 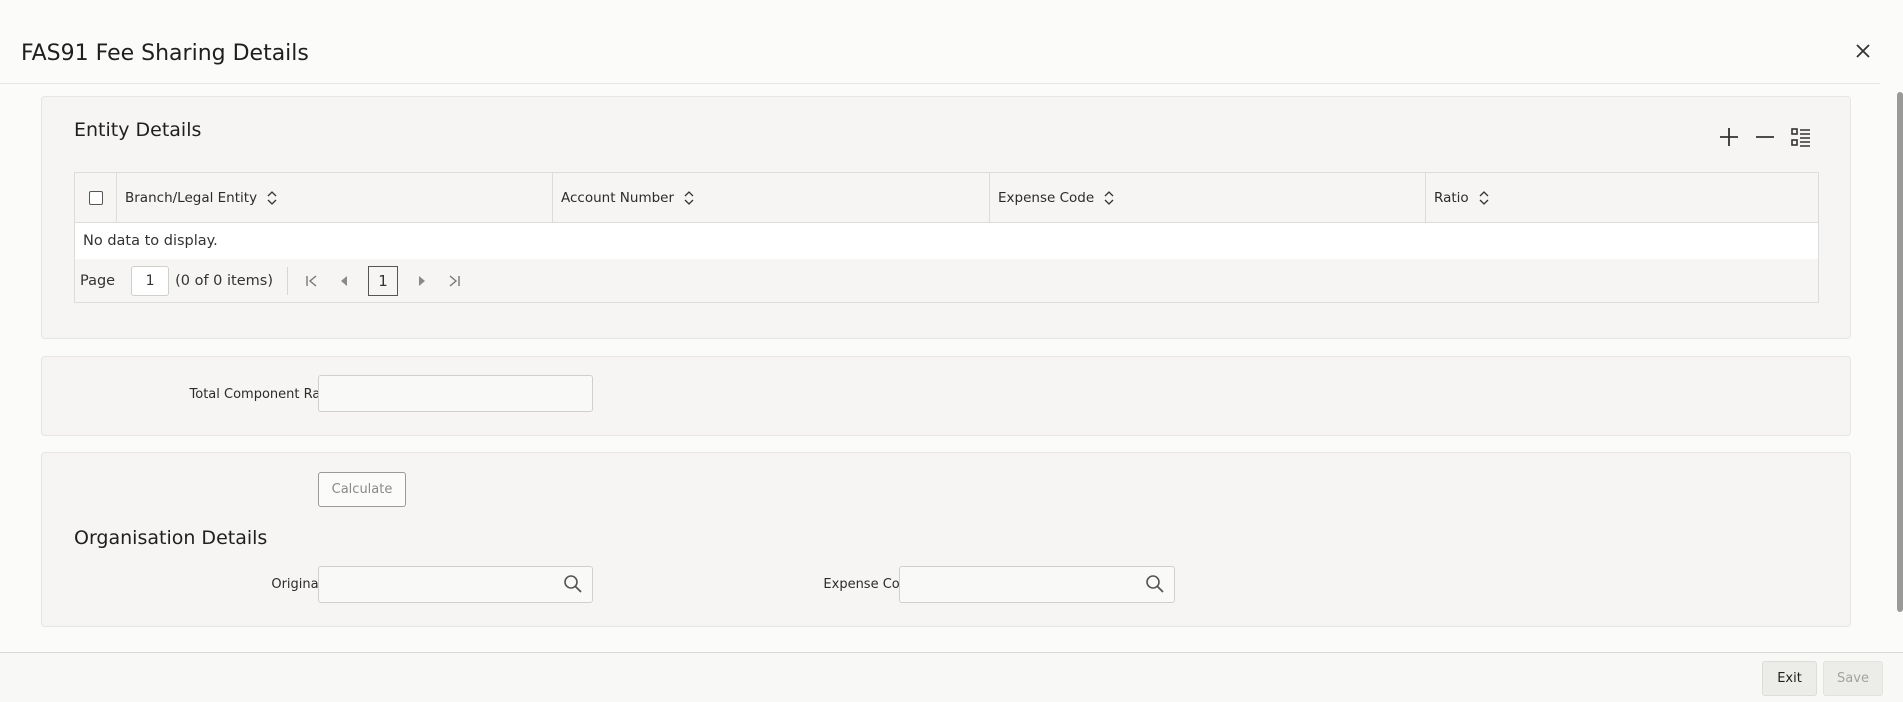 What do you see at coordinates (383, 280) in the screenshot?
I see `current-page-number: 1` at bounding box center [383, 280].